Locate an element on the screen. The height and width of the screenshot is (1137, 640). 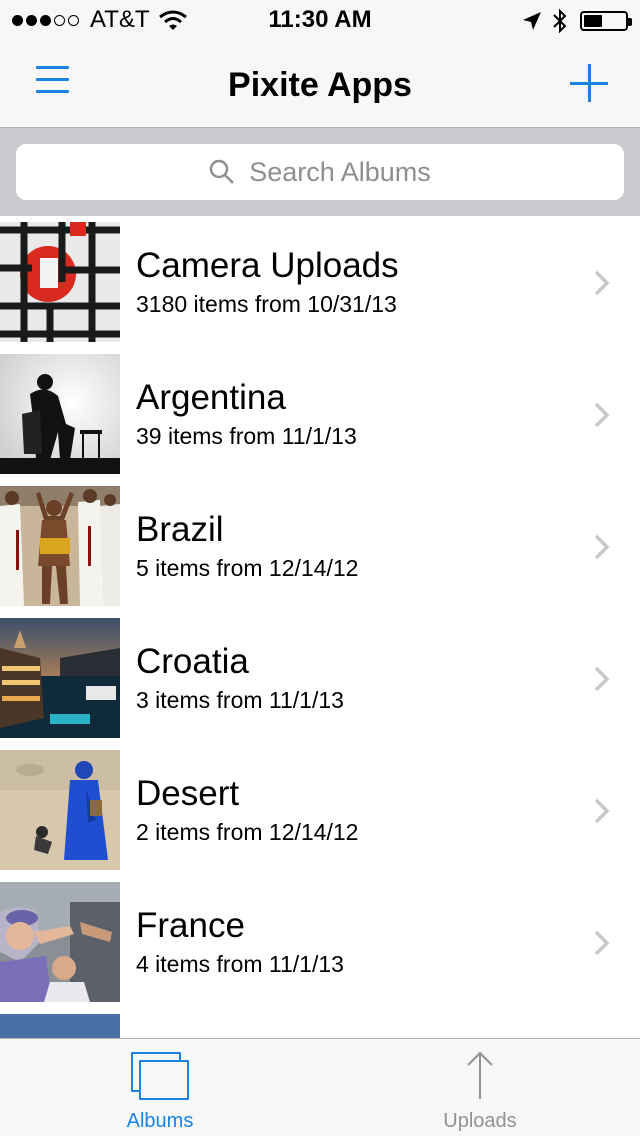
album-title: France is located at coordinates (190, 925).